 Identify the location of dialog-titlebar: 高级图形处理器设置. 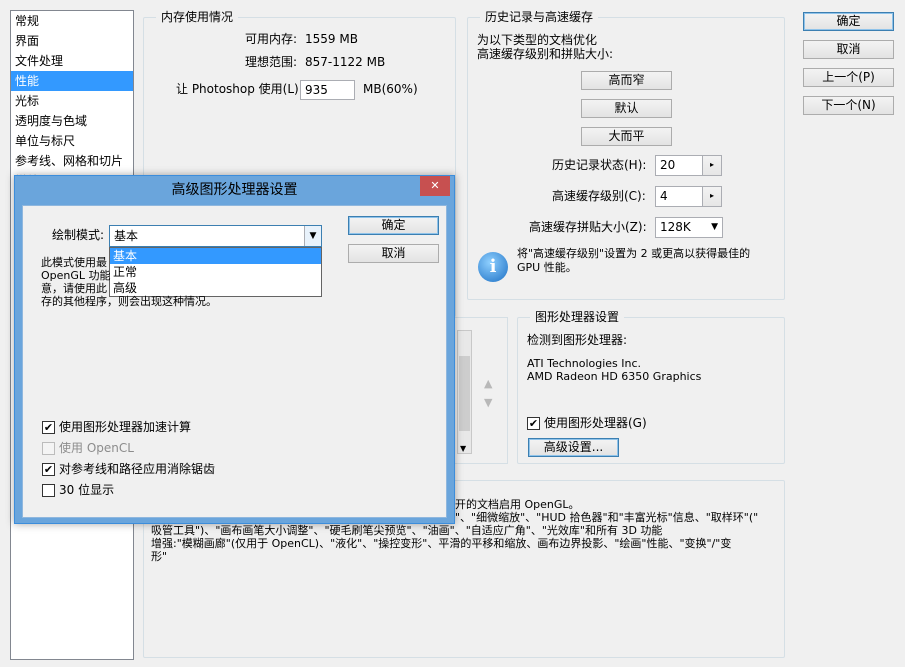
(234, 190).